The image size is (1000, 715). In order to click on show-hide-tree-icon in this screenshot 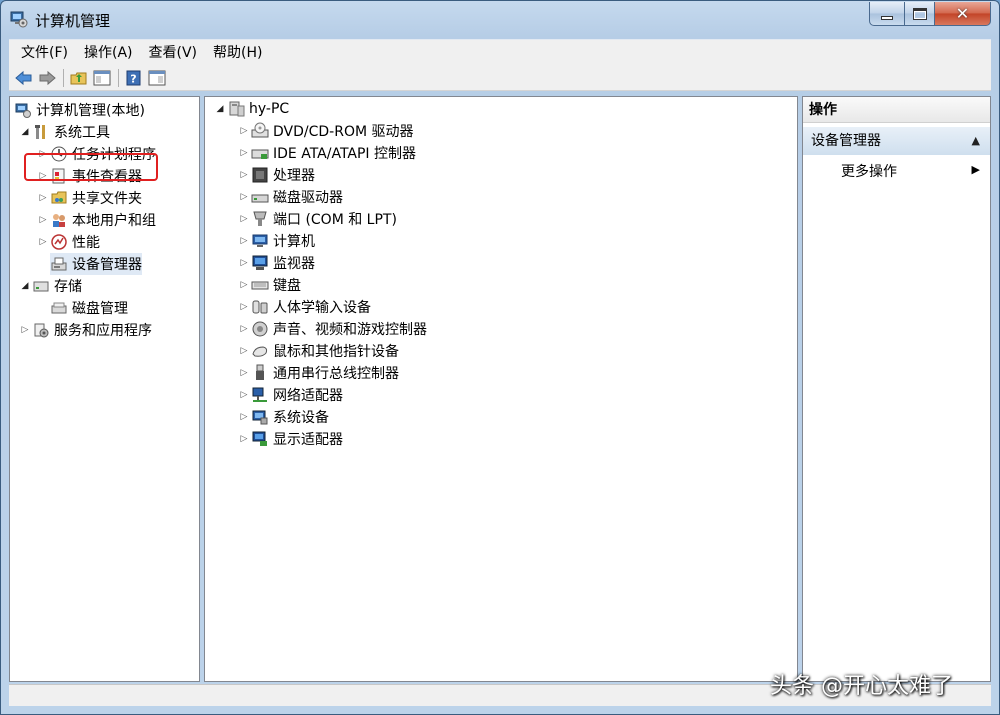, I will do `click(102, 77)`.